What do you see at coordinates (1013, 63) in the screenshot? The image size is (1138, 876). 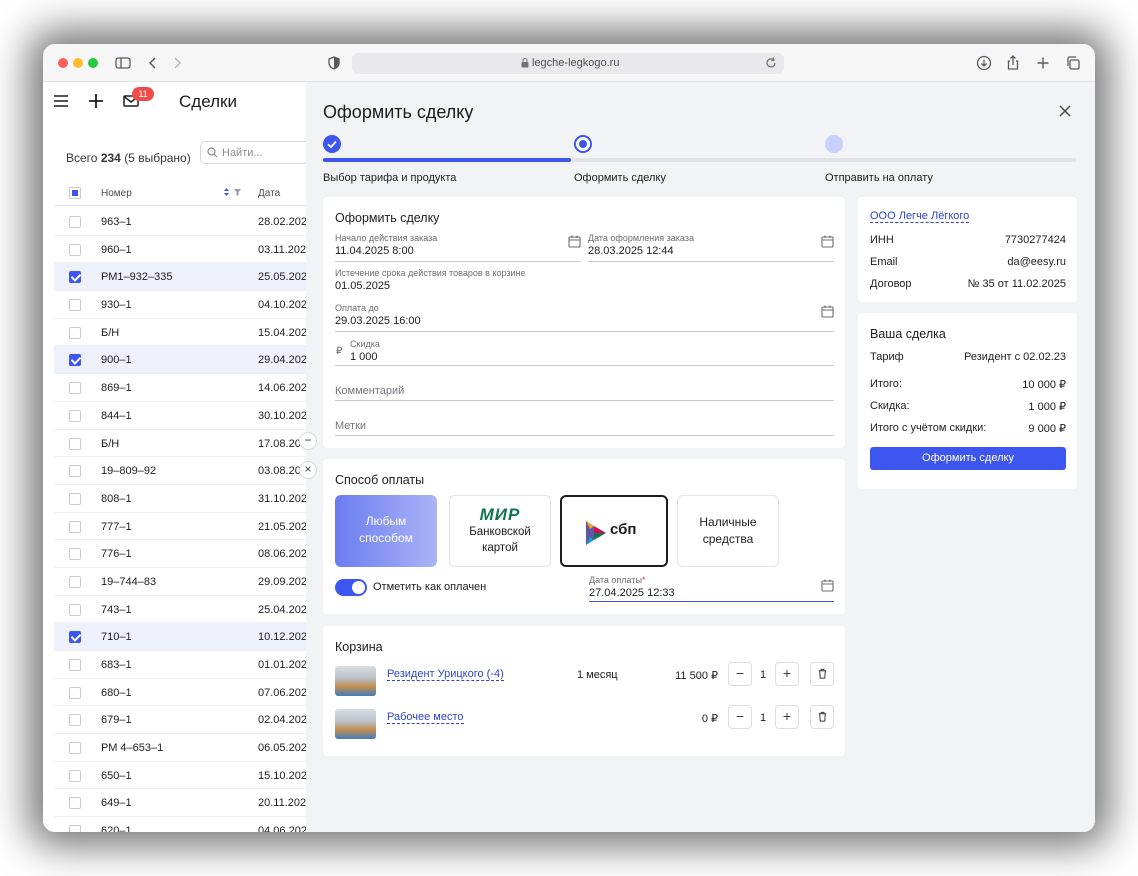 I see `share-icon` at bounding box center [1013, 63].